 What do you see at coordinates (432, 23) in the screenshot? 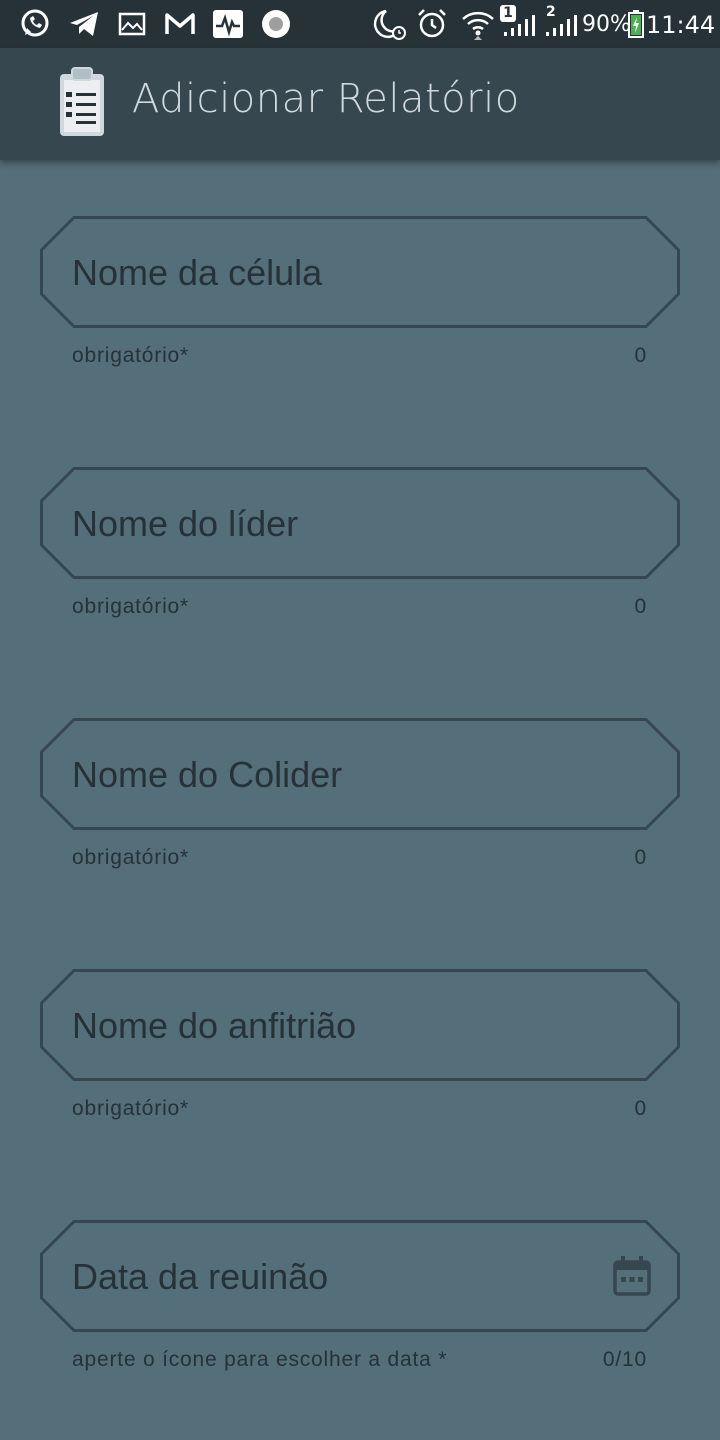
I see `alarm-icon` at bounding box center [432, 23].